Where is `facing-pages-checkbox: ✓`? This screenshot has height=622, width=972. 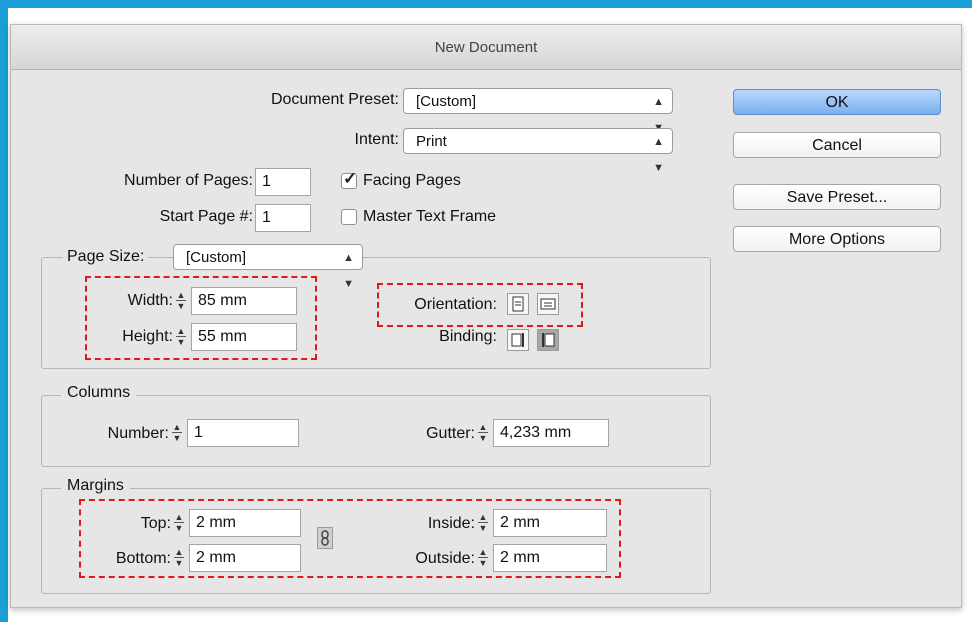 facing-pages-checkbox: ✓ is located at coordinates (349, 179).